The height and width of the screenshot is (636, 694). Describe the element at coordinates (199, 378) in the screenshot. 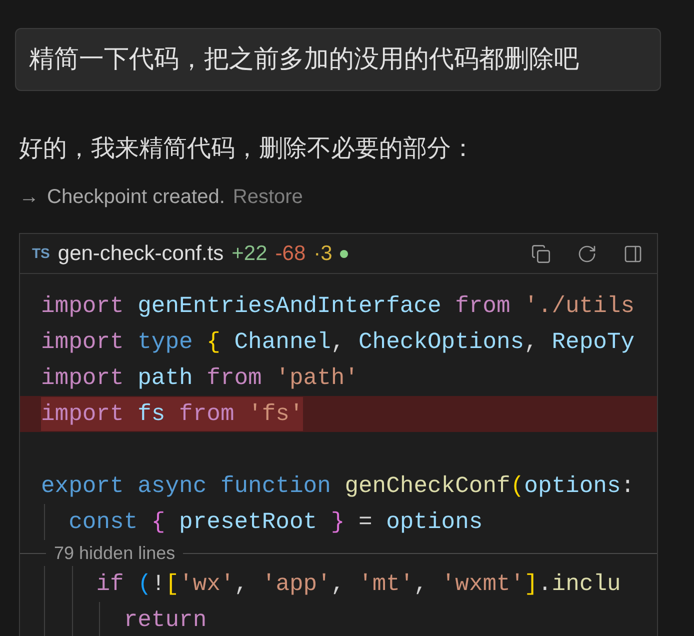

I see `code-line: import path from 'path'` at that location.